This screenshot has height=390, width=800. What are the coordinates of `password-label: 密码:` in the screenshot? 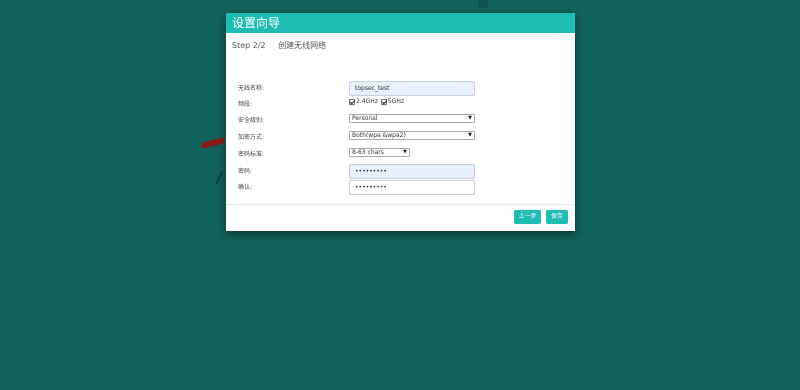 It's located at (245, 171).